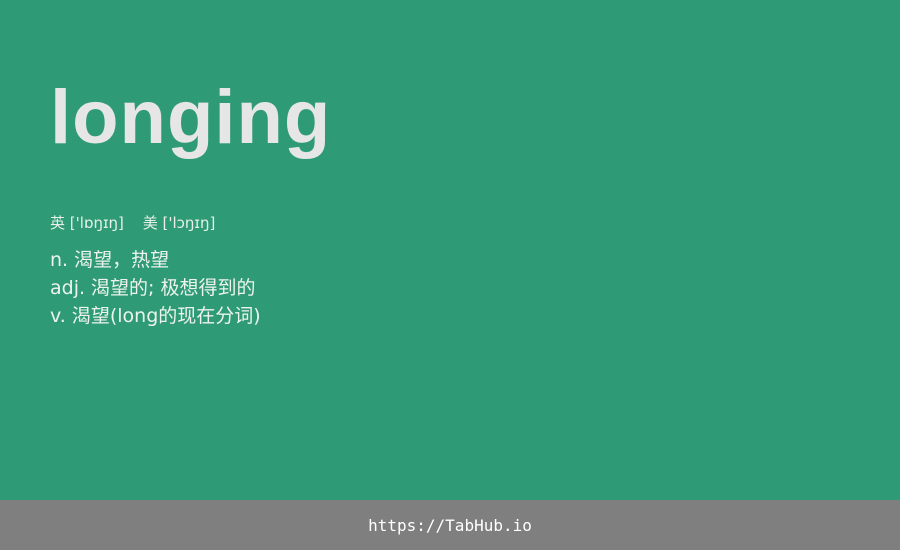 The image size is (900, 550). What do you see at coordinates (155, 316) in the screenshot?
I see `definition-verb: v. 渴望(long的现在分词)` at bounding box center [155, 316].